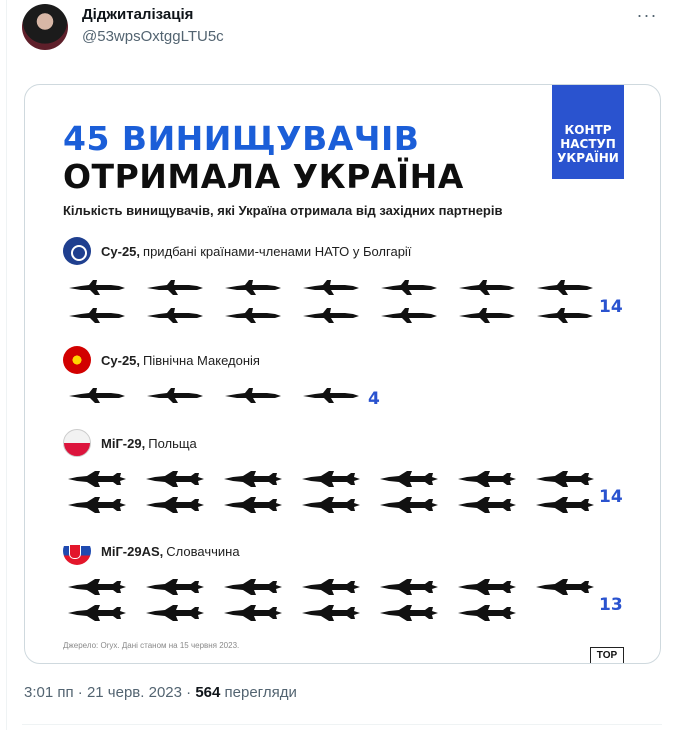 The width and height of the screenshot is (682, 730). What do you see at coordinates (258, 692) in the screenshot?
I see `views-label: перегляди` at bounding box center [258, 692].